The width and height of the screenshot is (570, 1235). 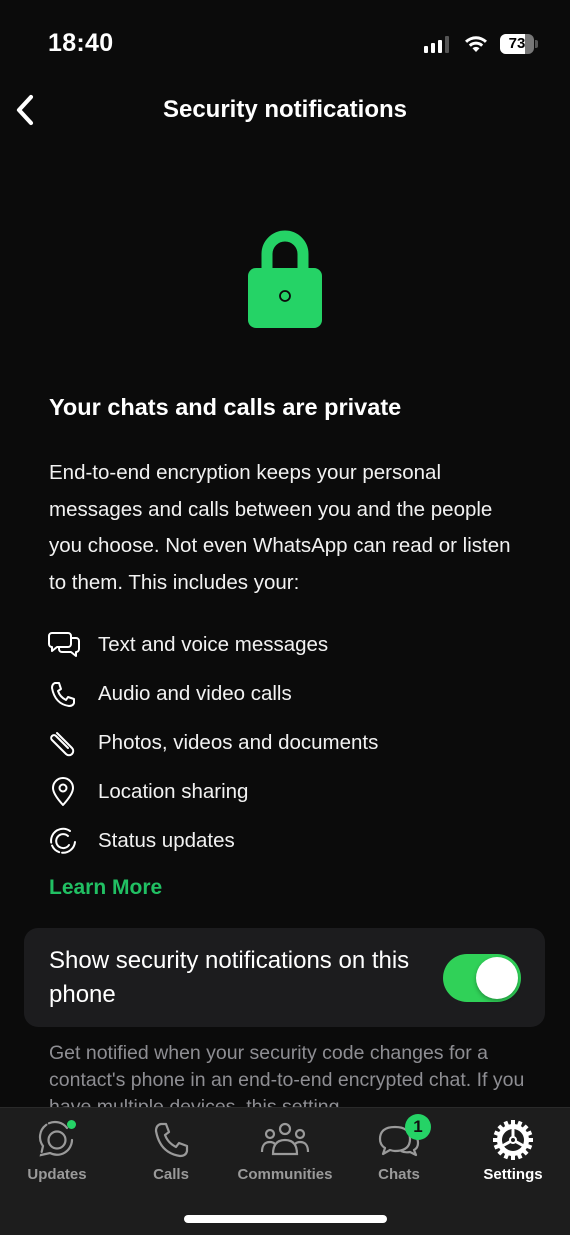 I want to click on battery-icon: 73, so click(x=517, y=44).